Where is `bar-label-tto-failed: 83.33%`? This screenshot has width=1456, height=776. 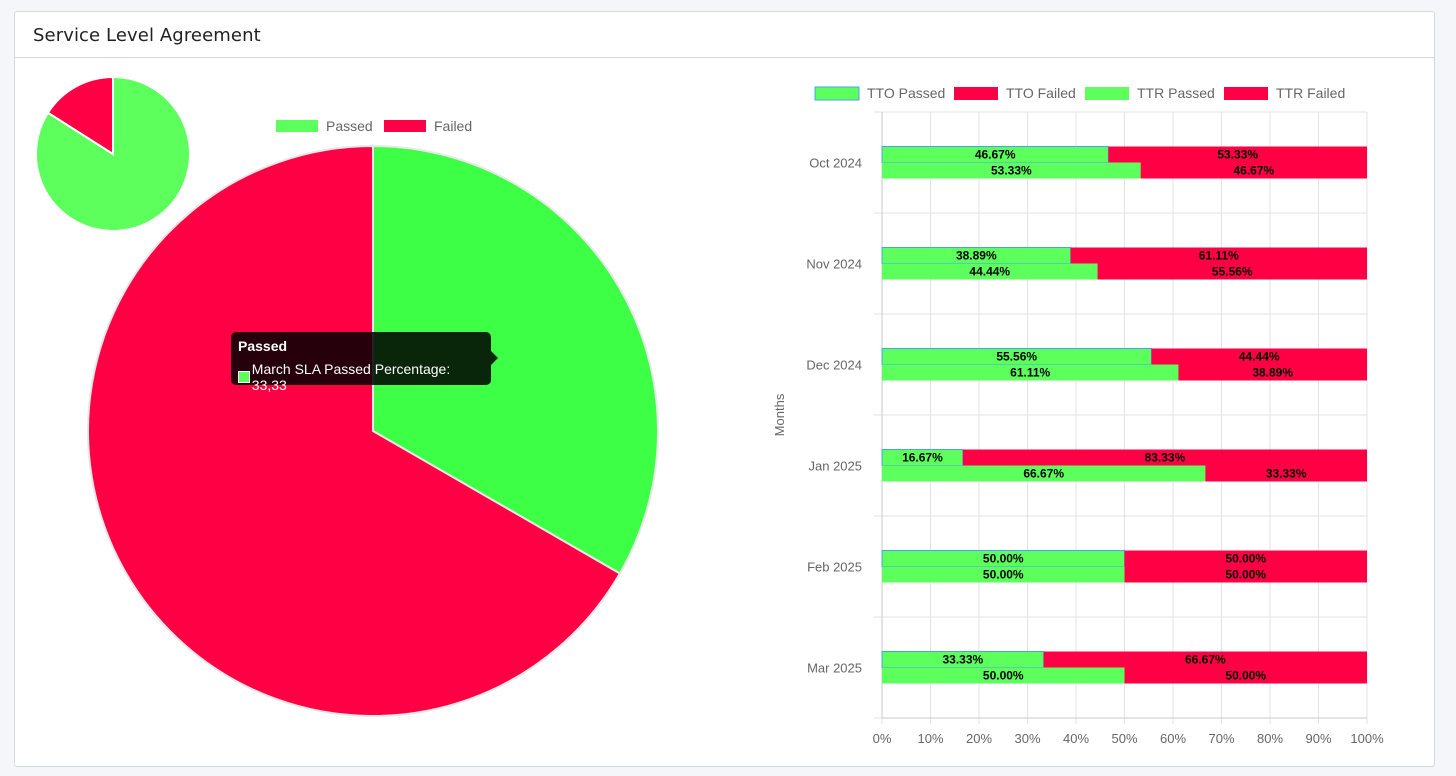
bar-label-tto-failed: 83.33% is located at coordinates (1165, 458).